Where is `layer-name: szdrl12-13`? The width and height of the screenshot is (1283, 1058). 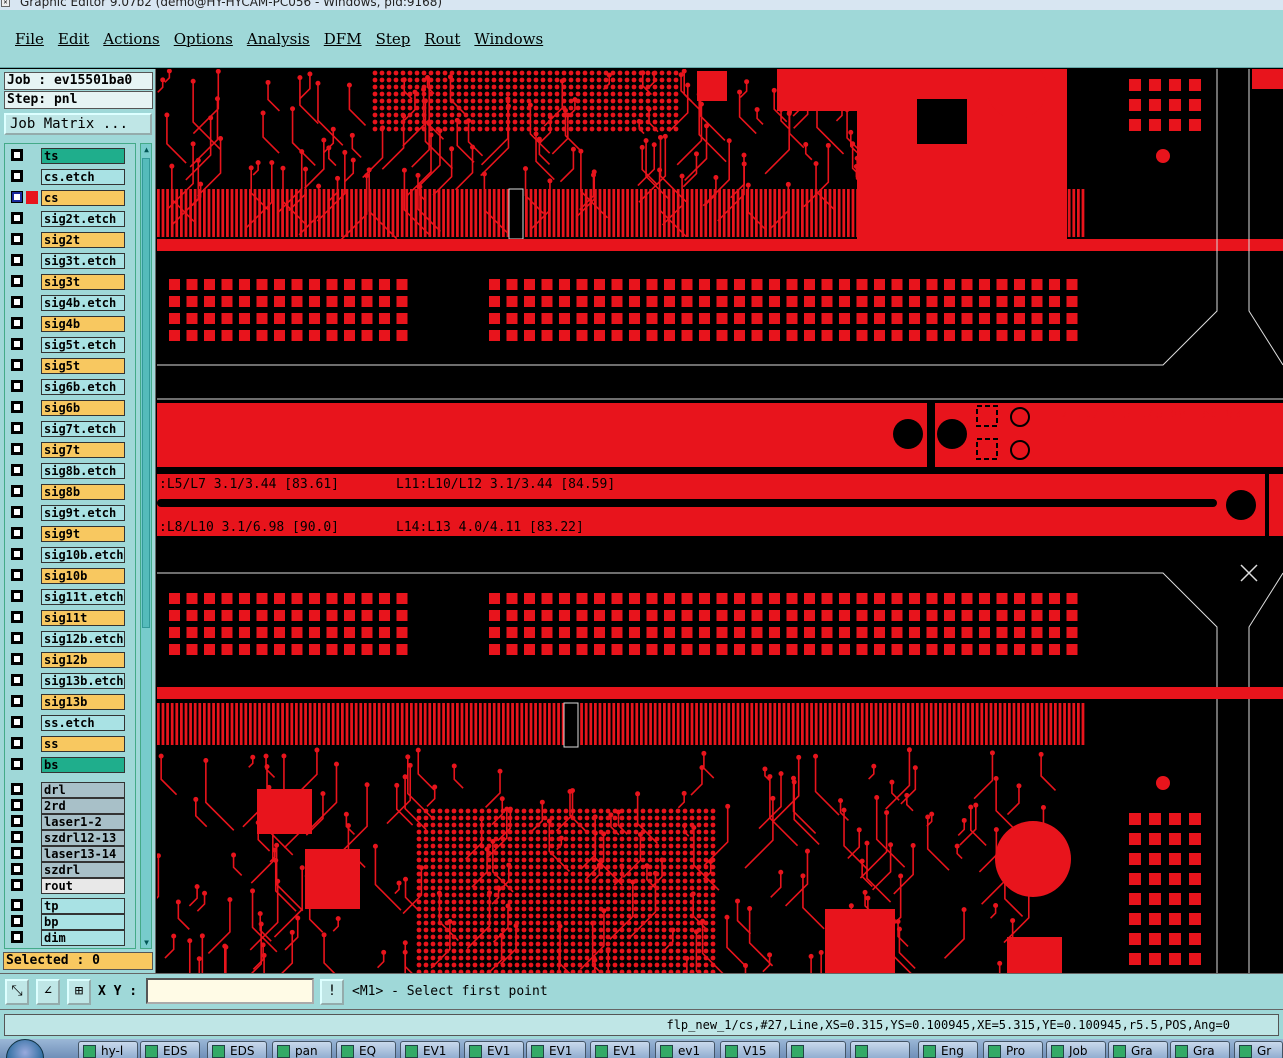
layer-name: szdrl12-13 is located at coordinates (83, 838).